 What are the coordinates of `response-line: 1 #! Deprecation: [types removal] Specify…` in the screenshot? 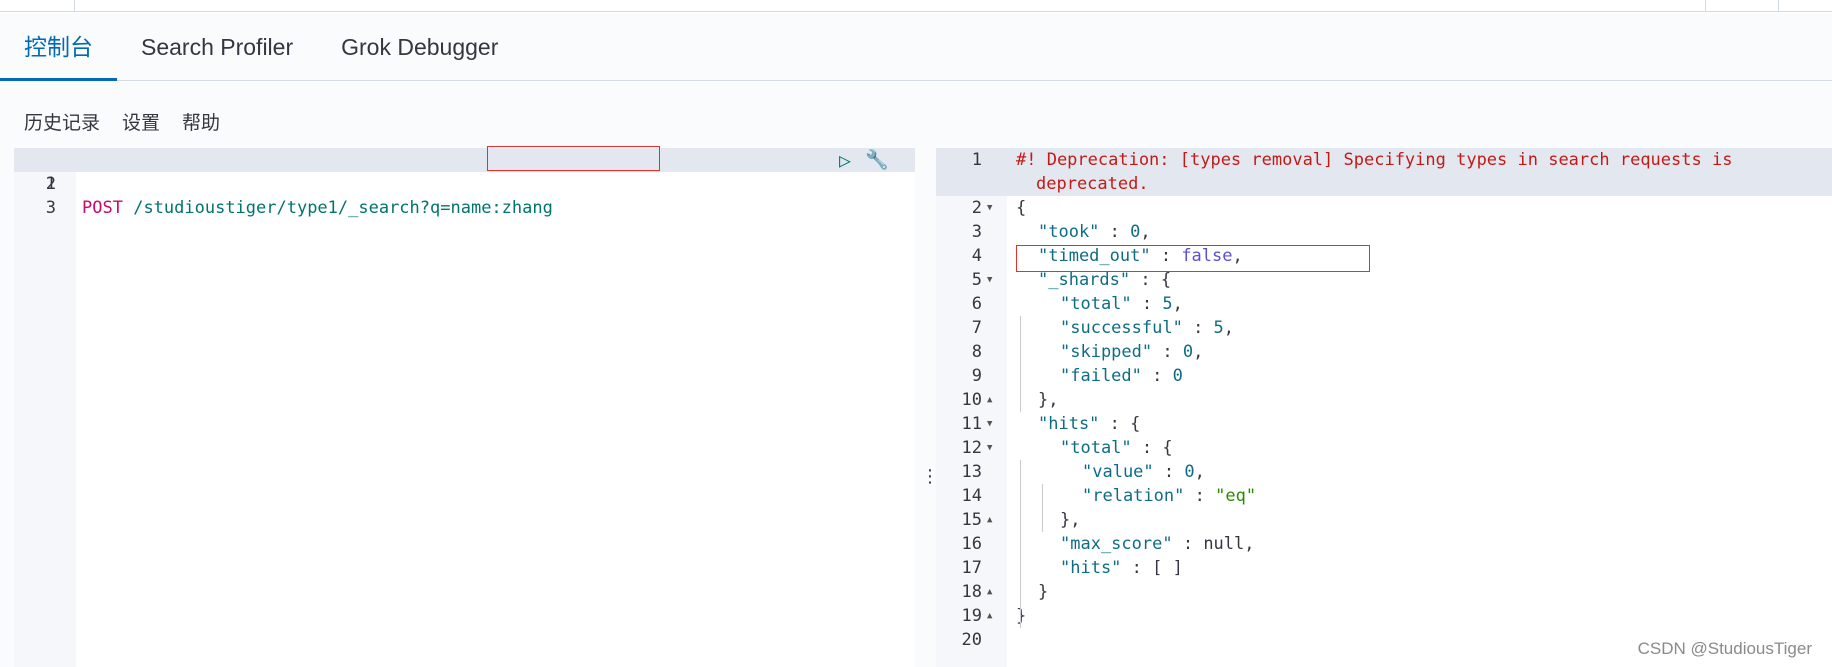 It's located at (1384, 172).